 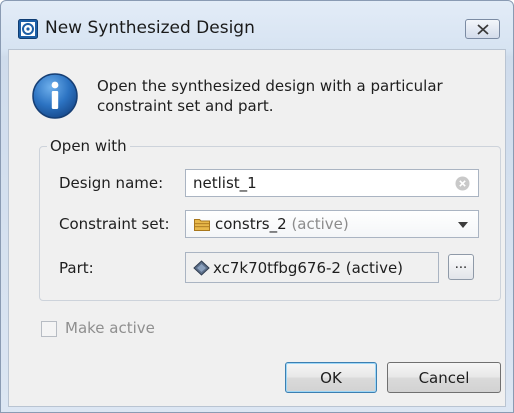 What do you see at coordinates (114, 224) in the screenshot?
I see `constraint-set-label: Constraint set:` at bounding box center [114, 224].